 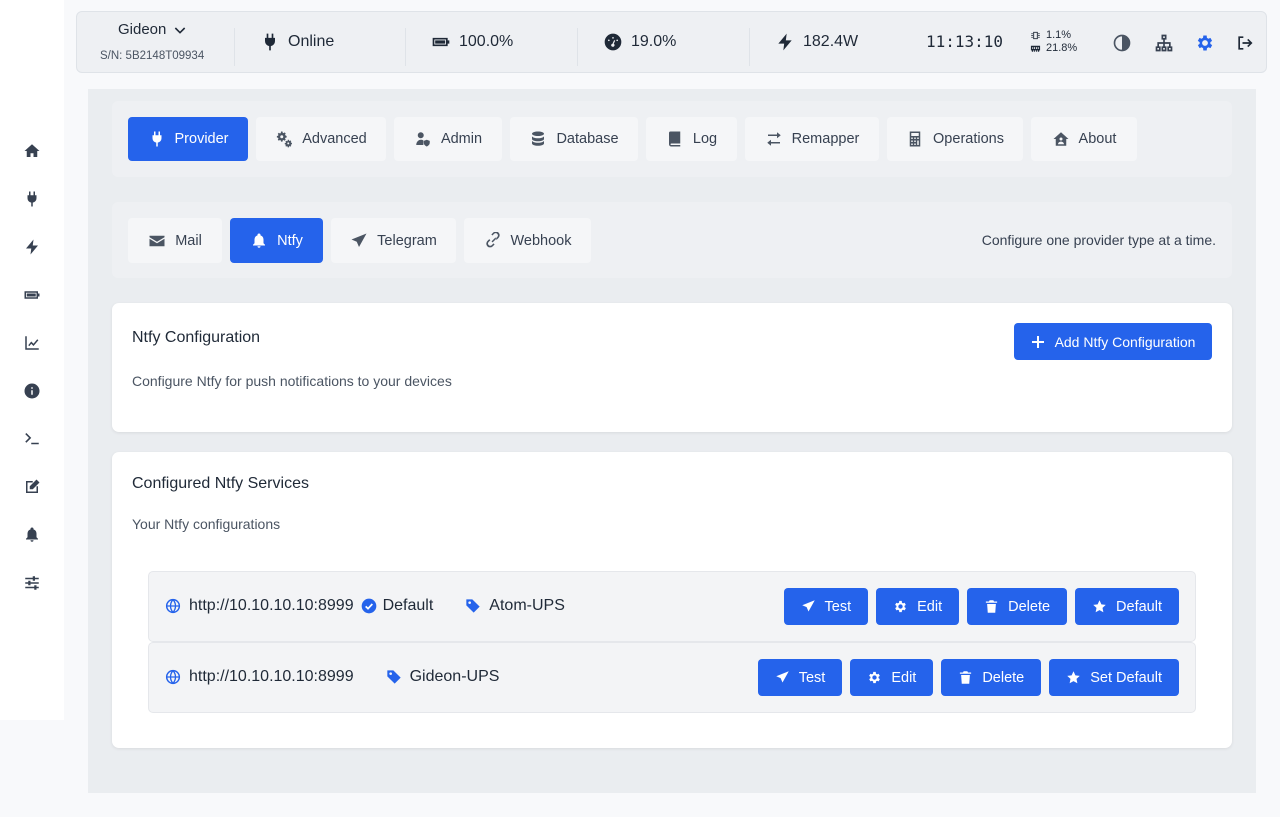 I want to click on set-default-button: Set Default, so click(x=1114, y=677).